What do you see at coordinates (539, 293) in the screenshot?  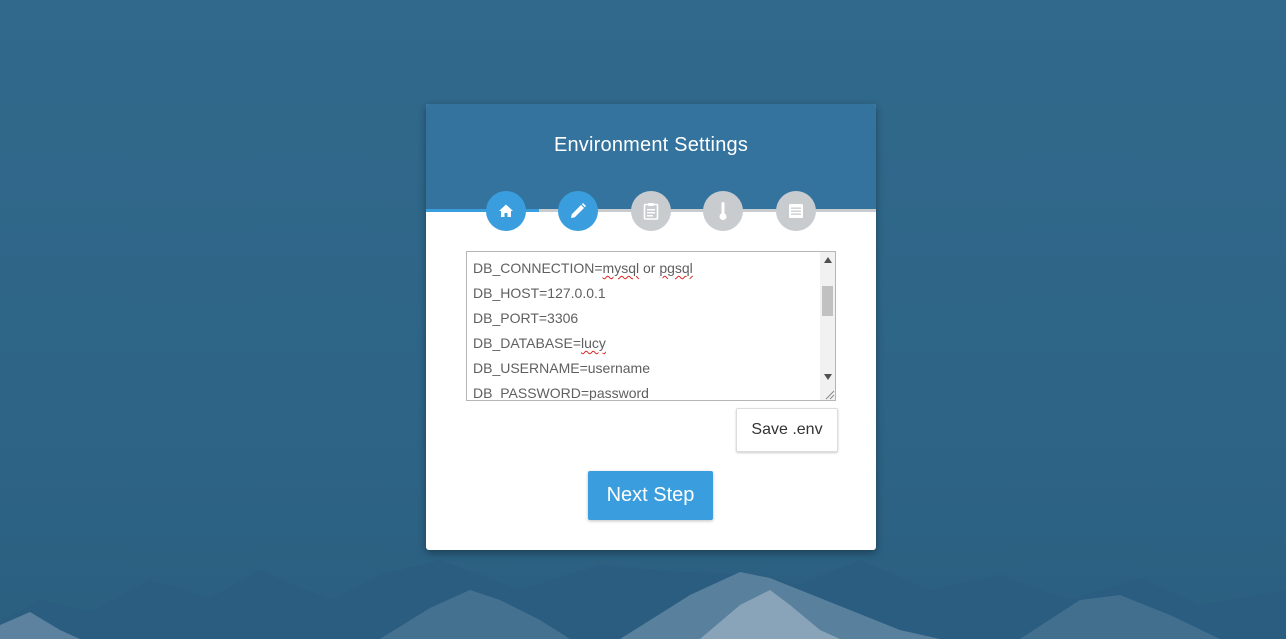 I see `env-line-host: DB_HOST=127.0.0.1` at bounding box center [539, 293].